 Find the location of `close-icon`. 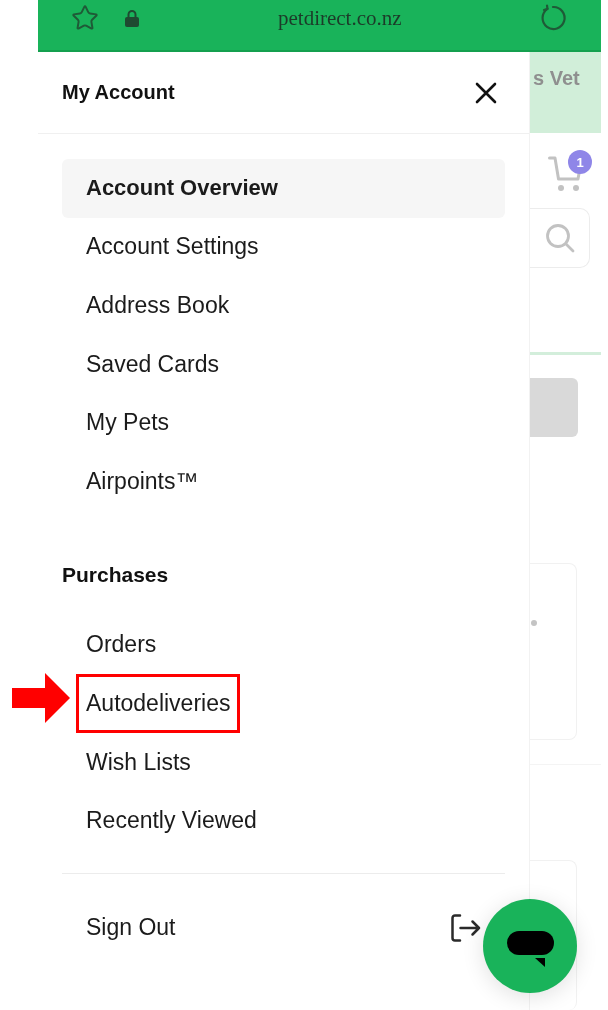

close-icon is located at coordinates (486, 92).